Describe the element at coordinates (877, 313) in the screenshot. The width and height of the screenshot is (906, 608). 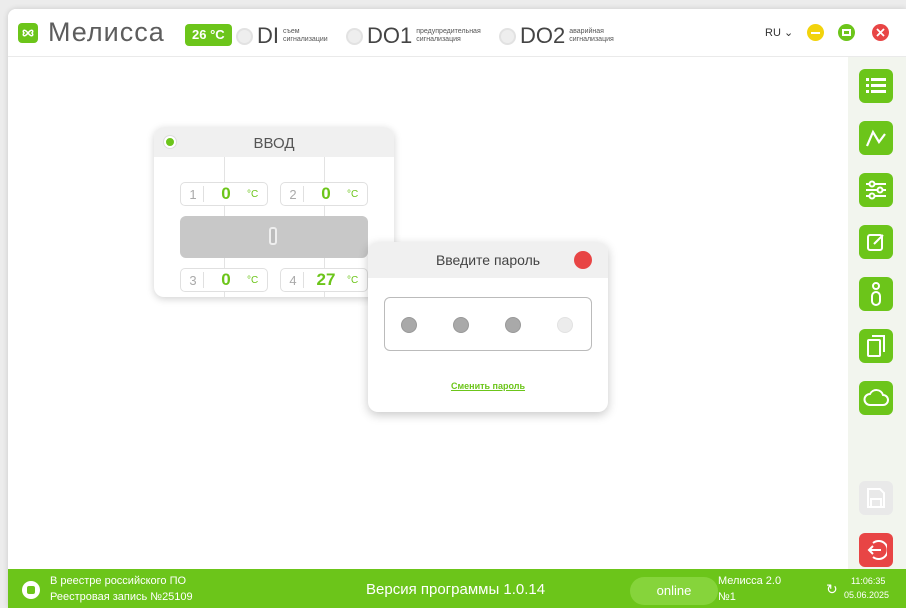
I see `right-toolbar` at that location.